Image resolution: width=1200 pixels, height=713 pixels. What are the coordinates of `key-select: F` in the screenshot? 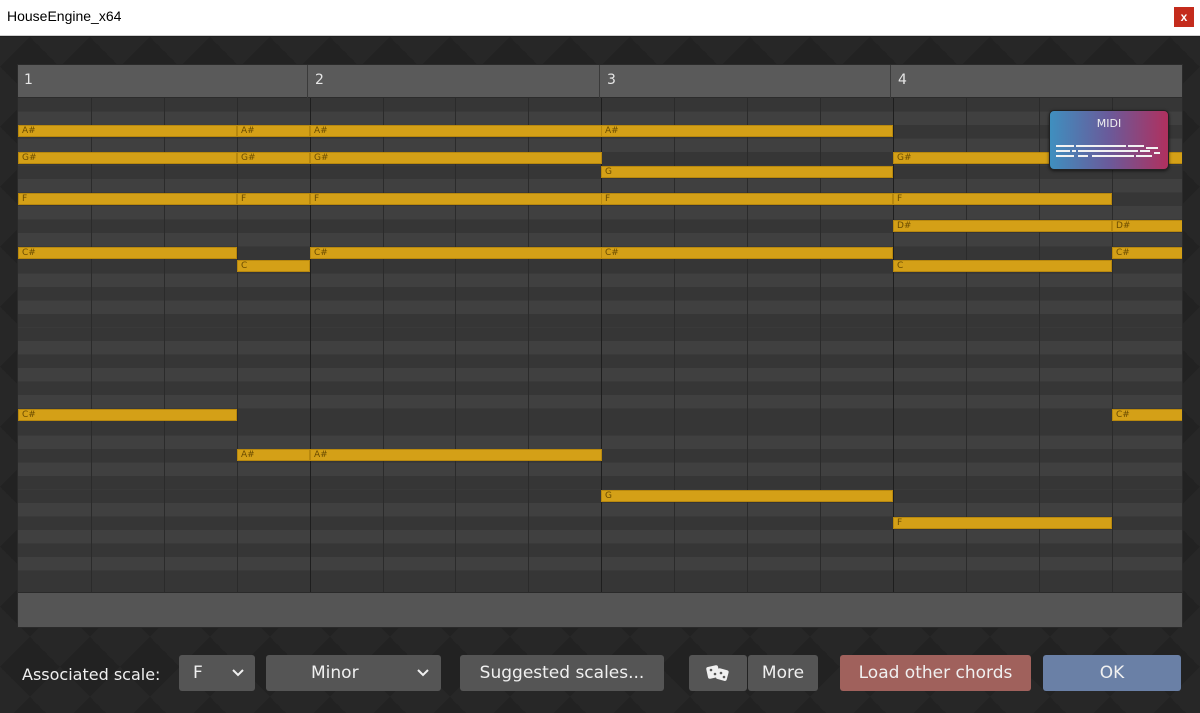 It's located at (217, 673).